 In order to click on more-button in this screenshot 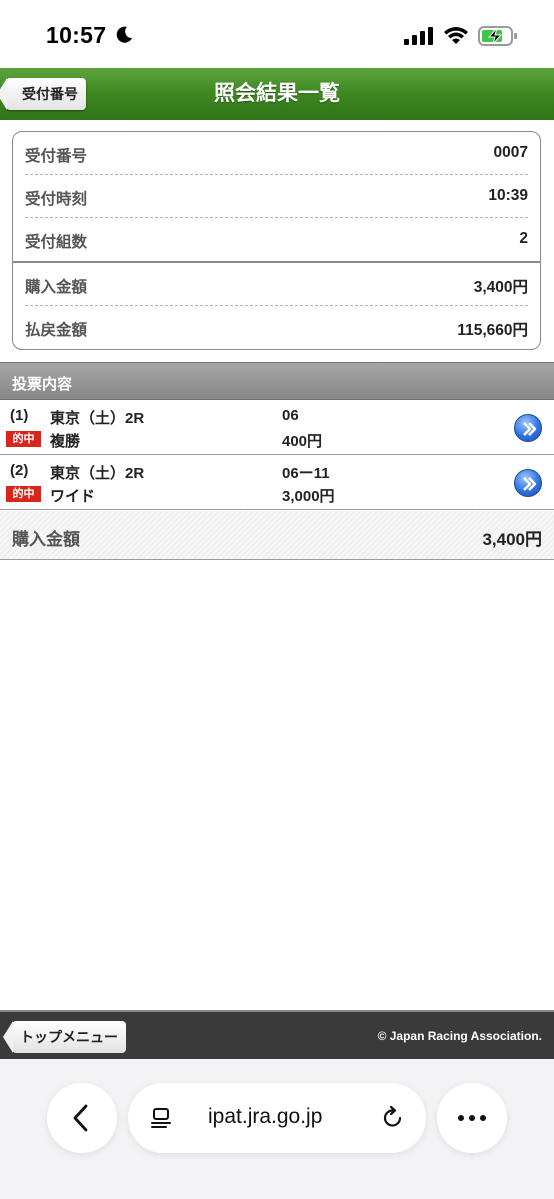, I will do `click(472, 1118)`.